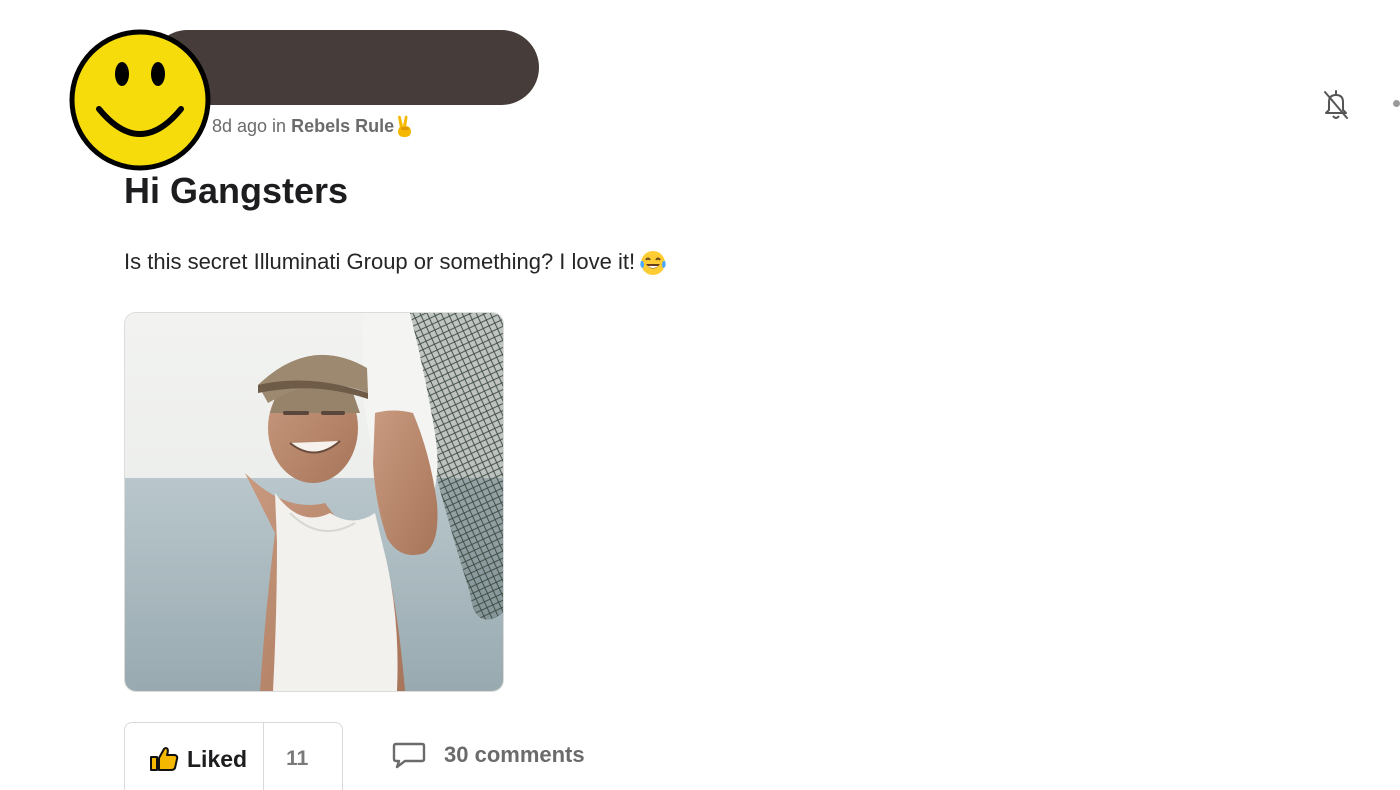 The height and width of the screenshot is (790, 1400). I want to click on comments-button: 30 comments, so click(488, 755).